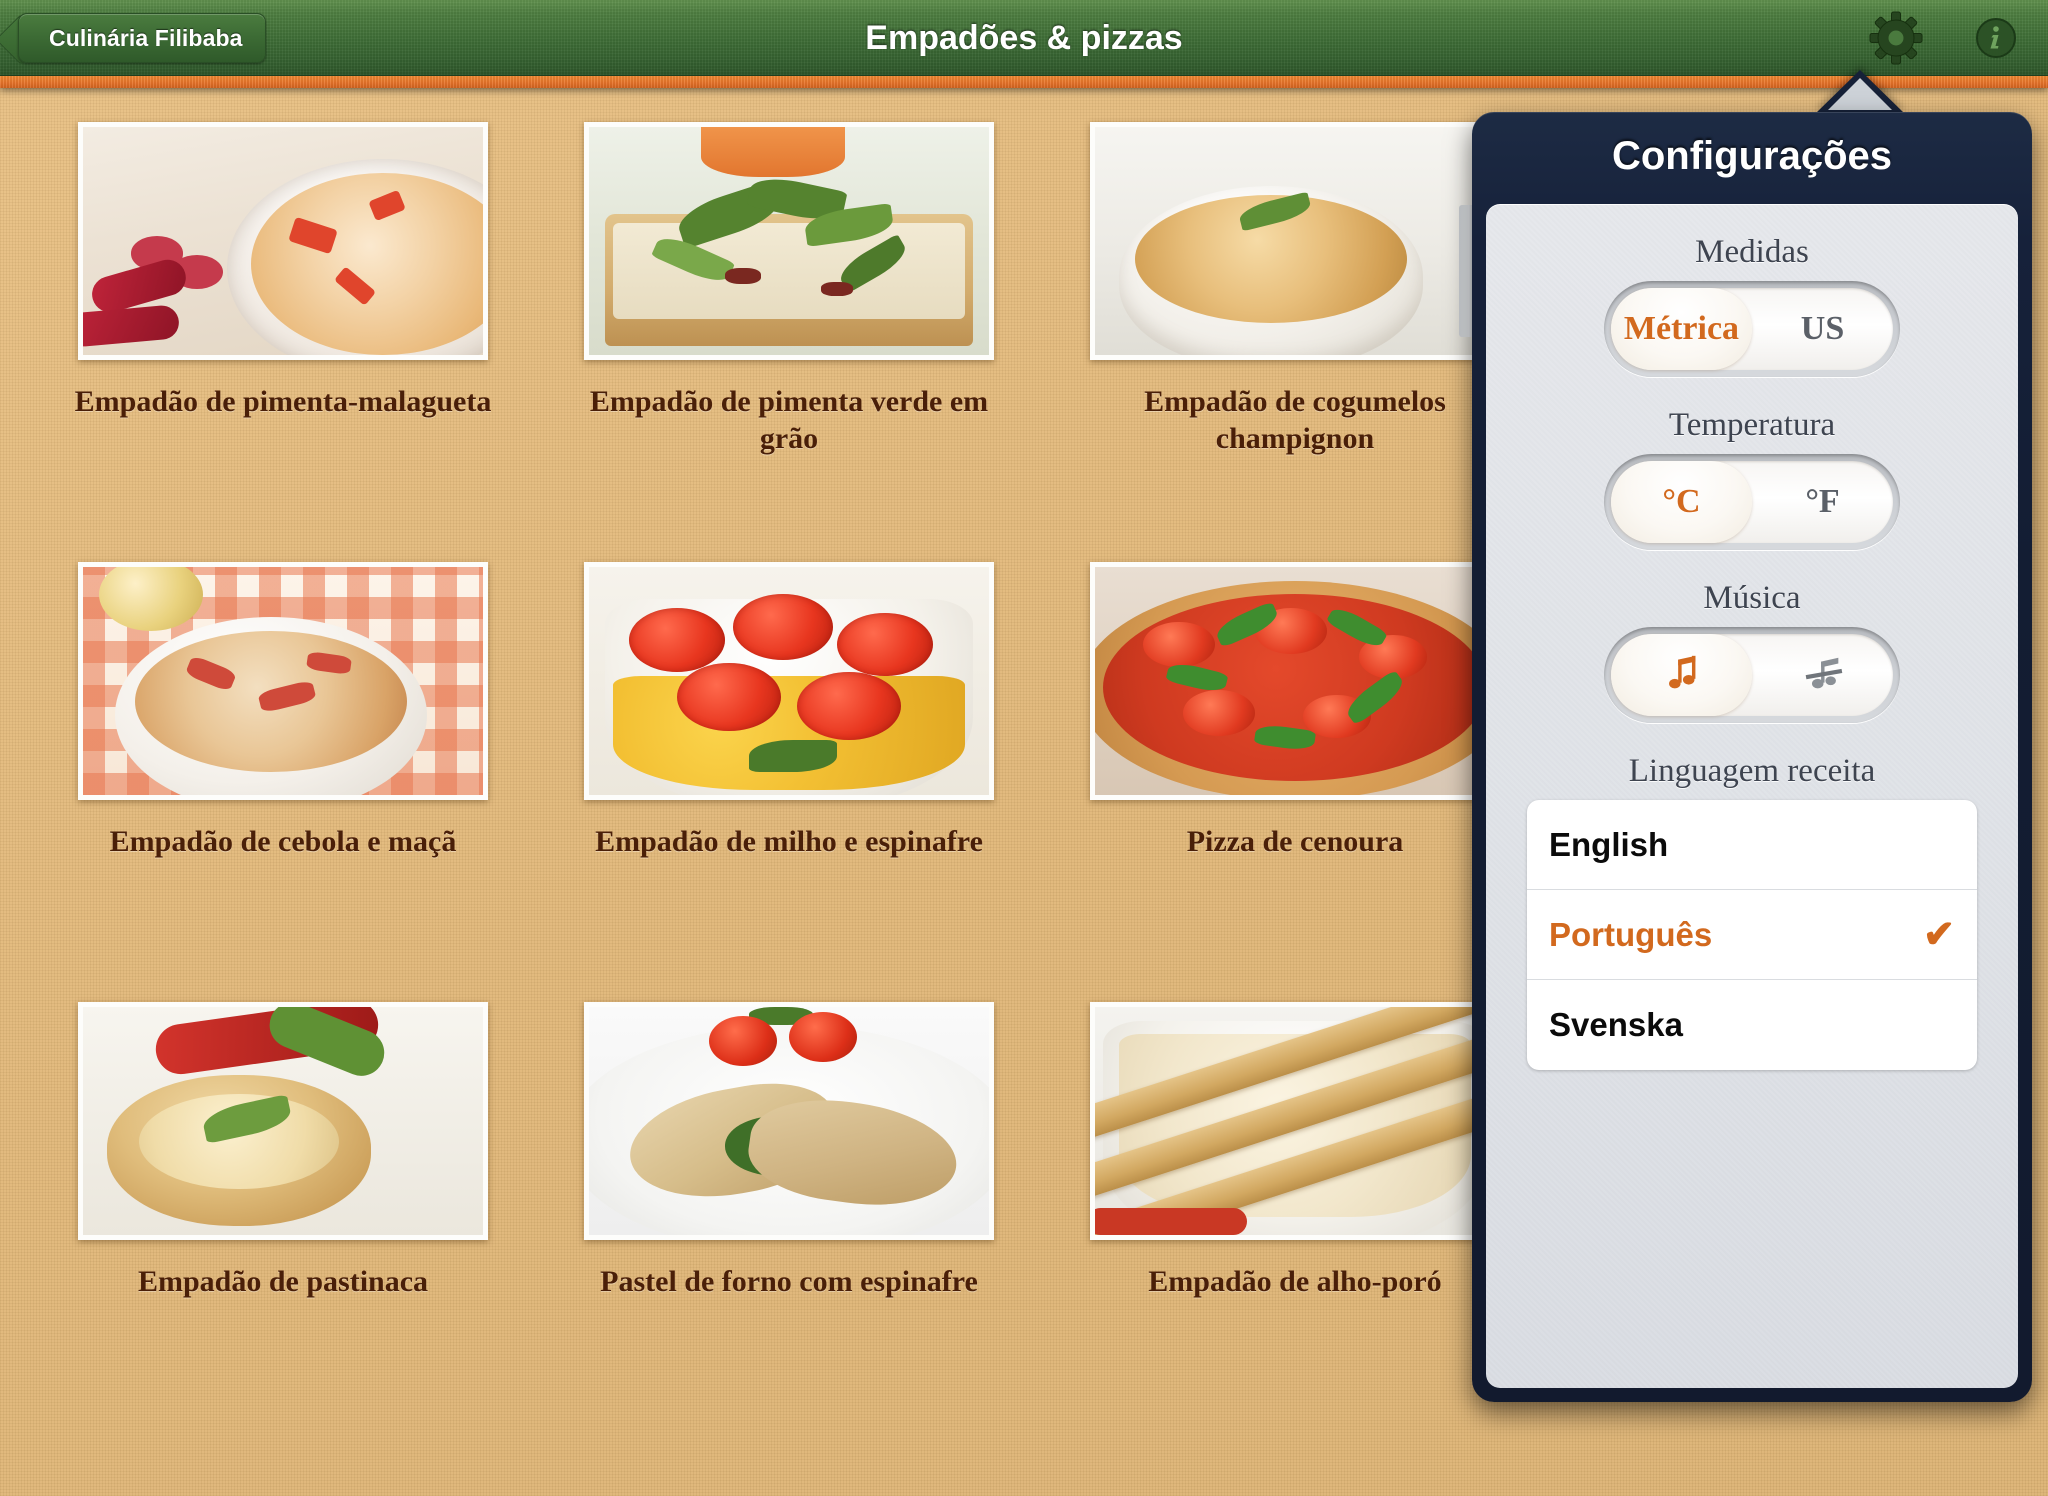 This screenshot has height=1496, width=2048. I want to click on music-setting: Música, so click(1752, 651).